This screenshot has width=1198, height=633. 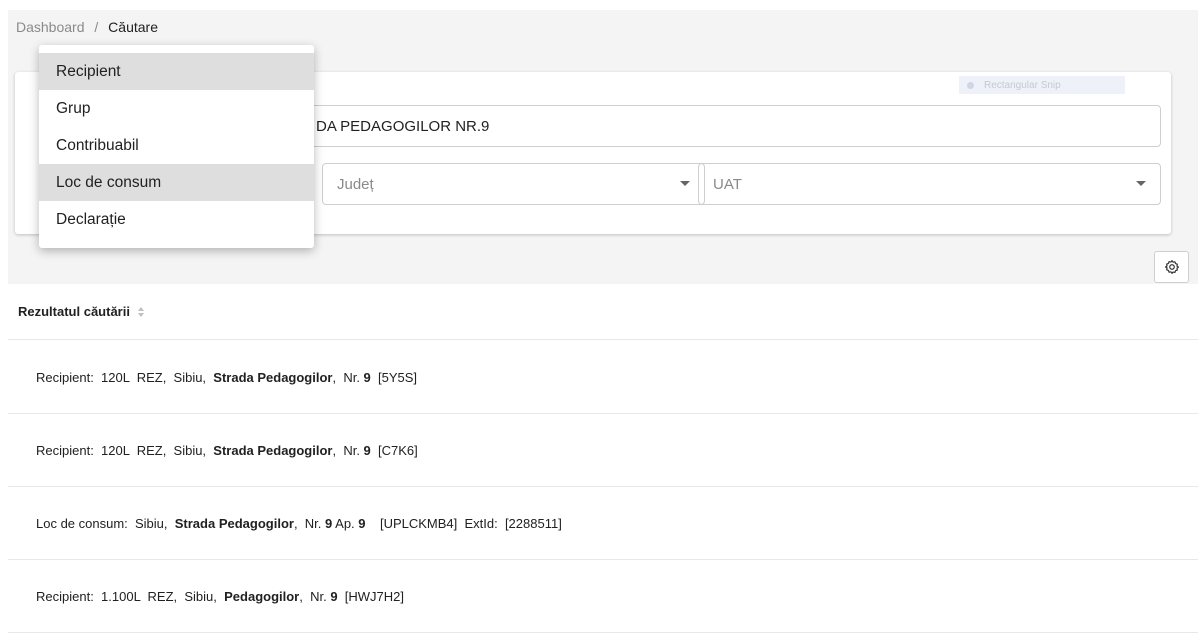 What do you see at coordinates (262, 596) in the screenshot?
I see `result-street: Pedagogilor` at bounding box center [262, 596].